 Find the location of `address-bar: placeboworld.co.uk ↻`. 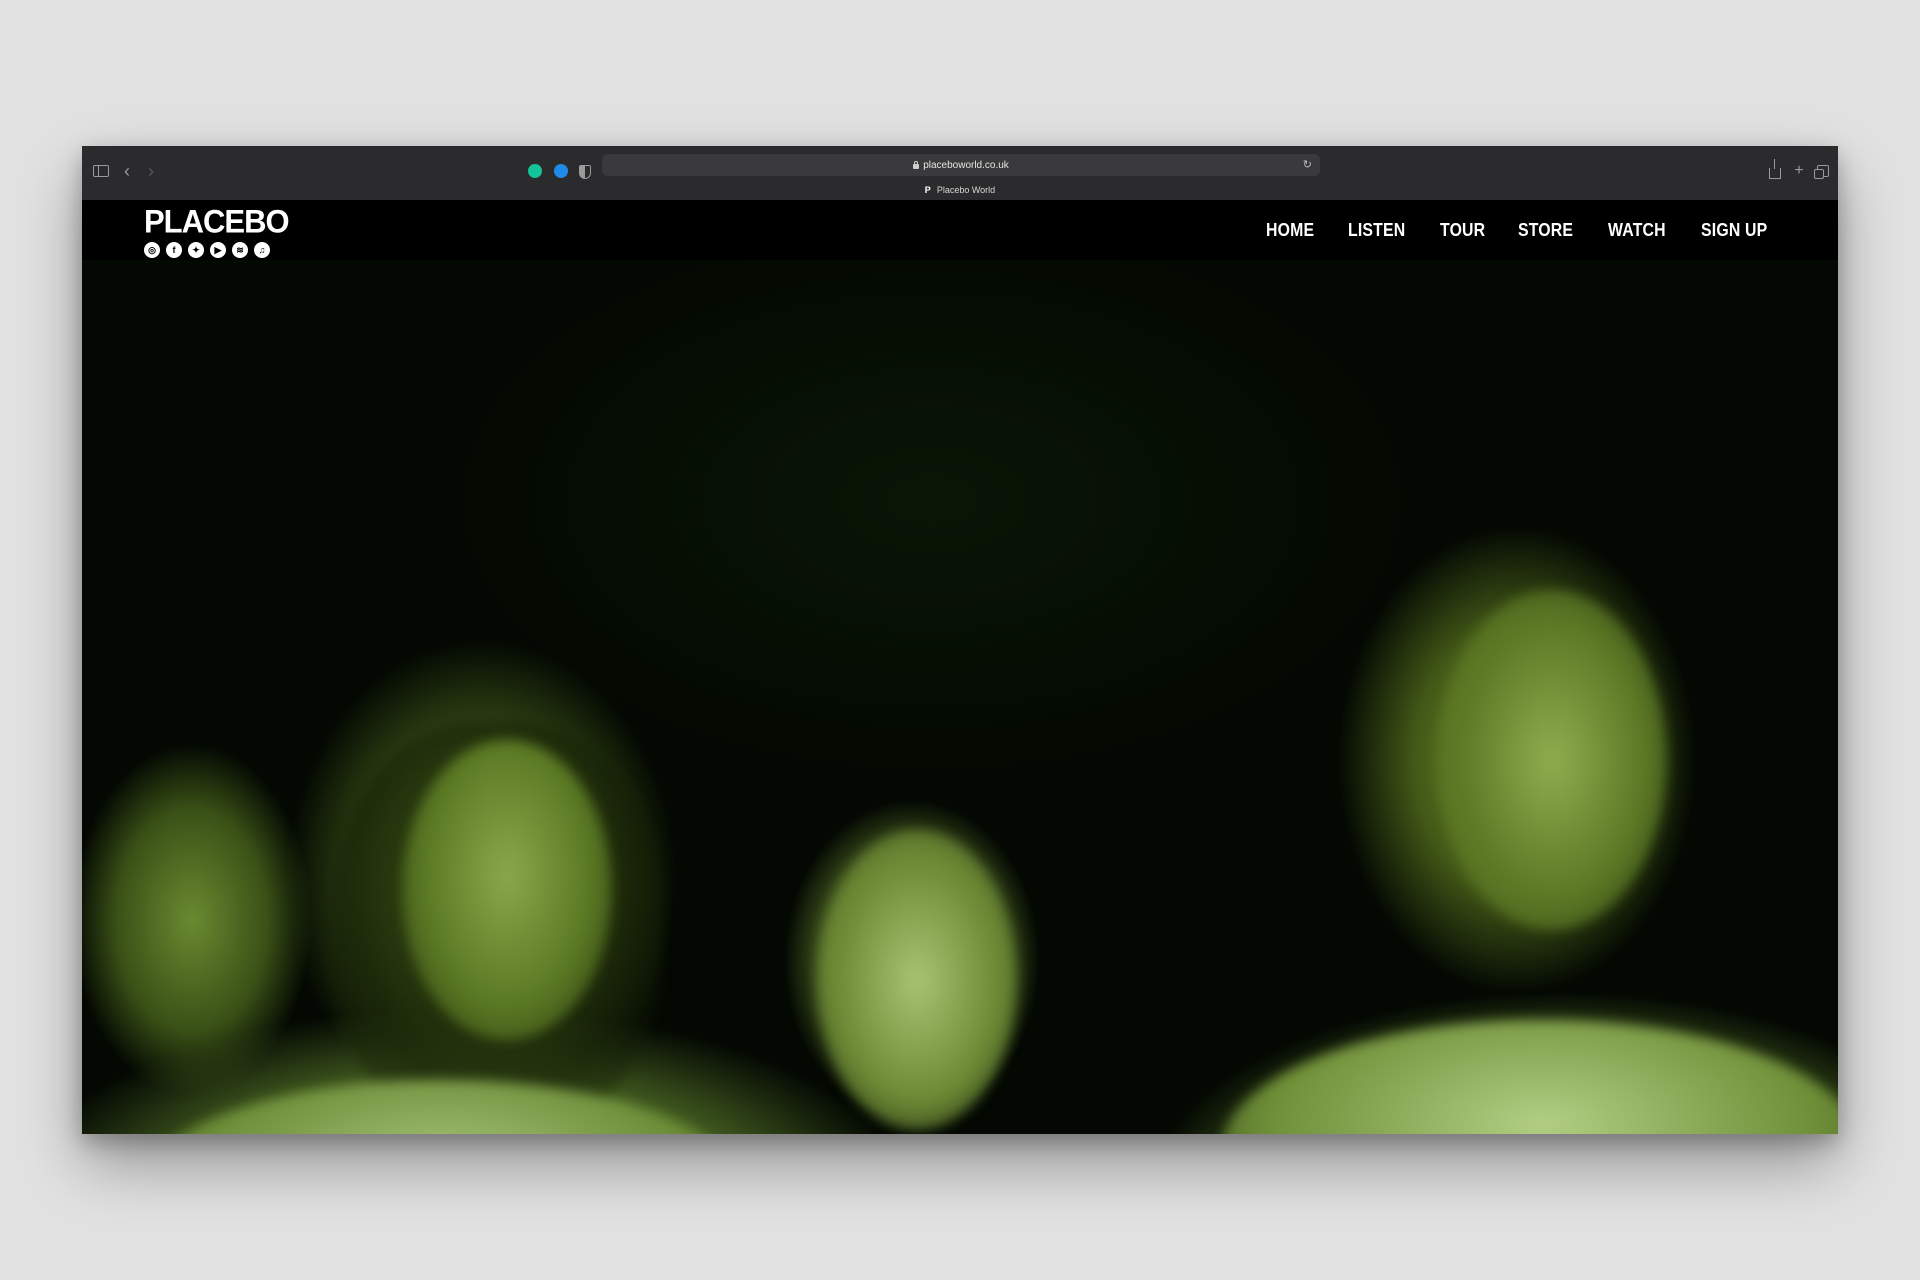

address-bar: placeboworld.co.uk ↻ is located at coordinates (961, 165).